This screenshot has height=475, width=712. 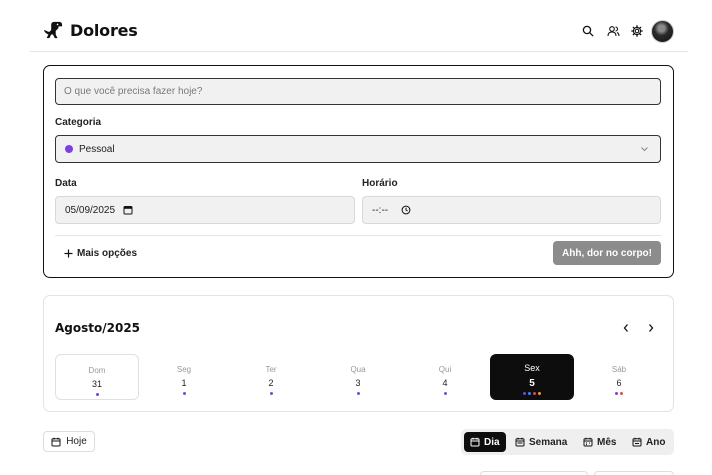 I want to click on day-name: Sex, so click(x=532, y=368).